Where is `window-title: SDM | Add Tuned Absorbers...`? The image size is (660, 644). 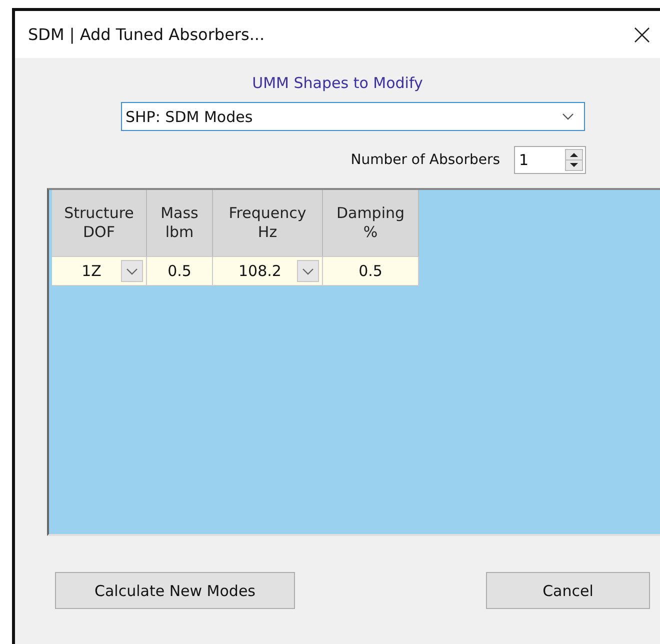 window-title: SDM | Add Tuned Absorbers... is located at coordinates (146, 34).